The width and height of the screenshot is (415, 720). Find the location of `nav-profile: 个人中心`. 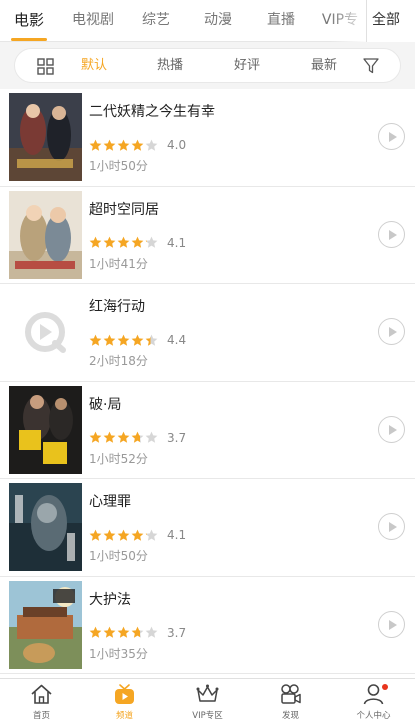

nav-profile: 个人中心 is located at coordinates (373, 699).